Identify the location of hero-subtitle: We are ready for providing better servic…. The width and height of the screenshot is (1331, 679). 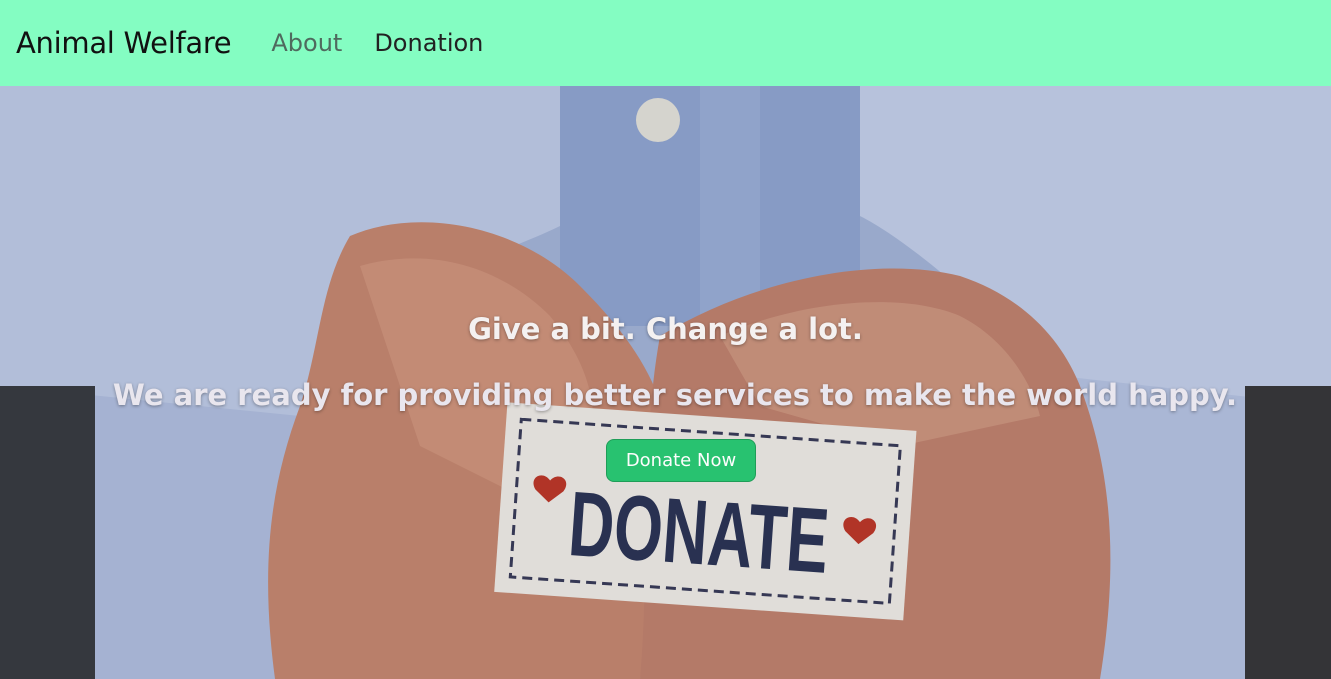
(675, 395).